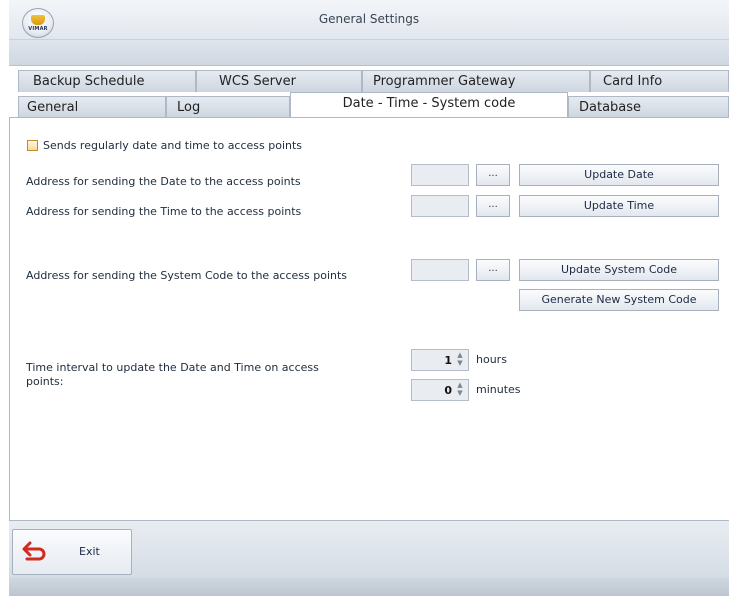 This screenshot has height=596, width=729. What do you see at coordinates (89, 551) in the screenshot?
I see `exit-label: Exit` at bounding box center [89, 551].